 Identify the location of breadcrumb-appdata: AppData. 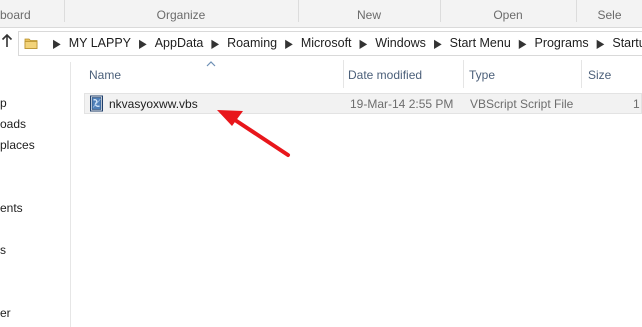
(179, 43).